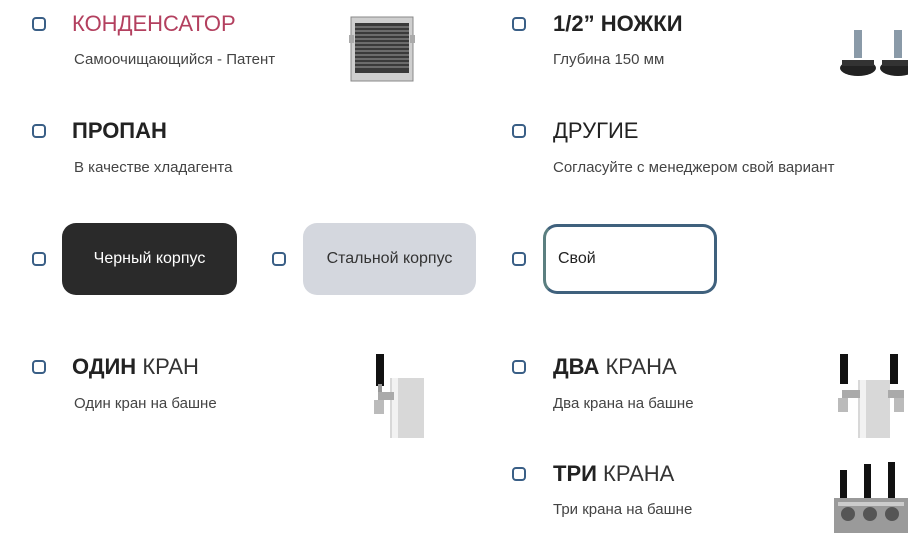 The image size is (908, 533). I want to click on legs-subtitle: Глубина 150 мм, so click(609, 59).